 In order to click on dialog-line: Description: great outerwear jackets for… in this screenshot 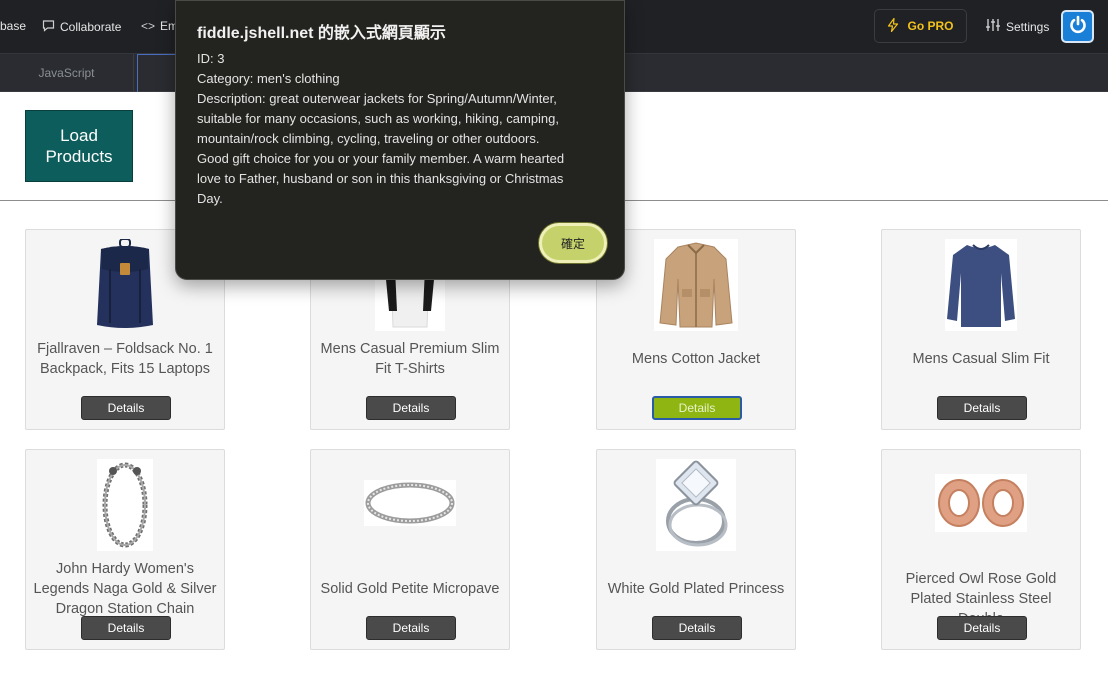, I will do `click(377, 98)`.